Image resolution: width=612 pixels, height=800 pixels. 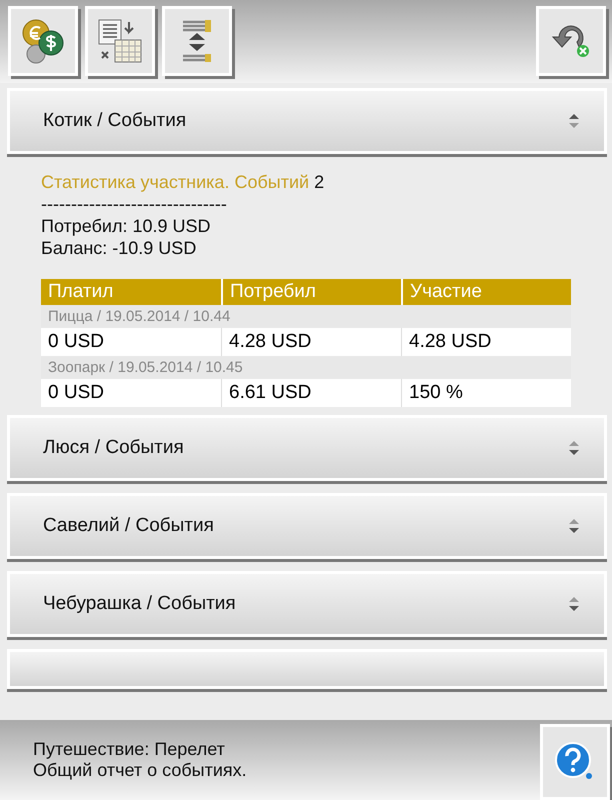 I want to click on help-button, so click(x=575, y=762).